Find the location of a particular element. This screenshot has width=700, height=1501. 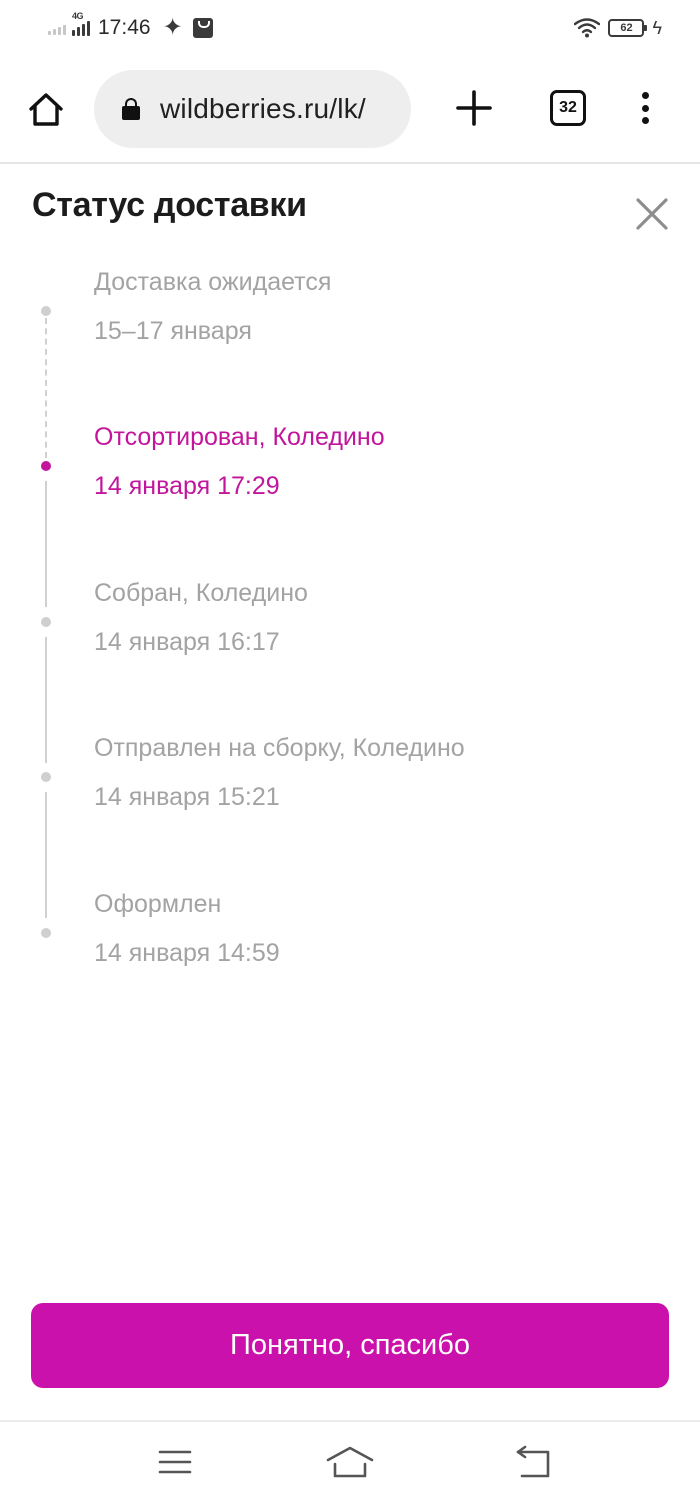

timeline-event: Доставка ожидается 15–17 января is located at coordinates (212, 307).